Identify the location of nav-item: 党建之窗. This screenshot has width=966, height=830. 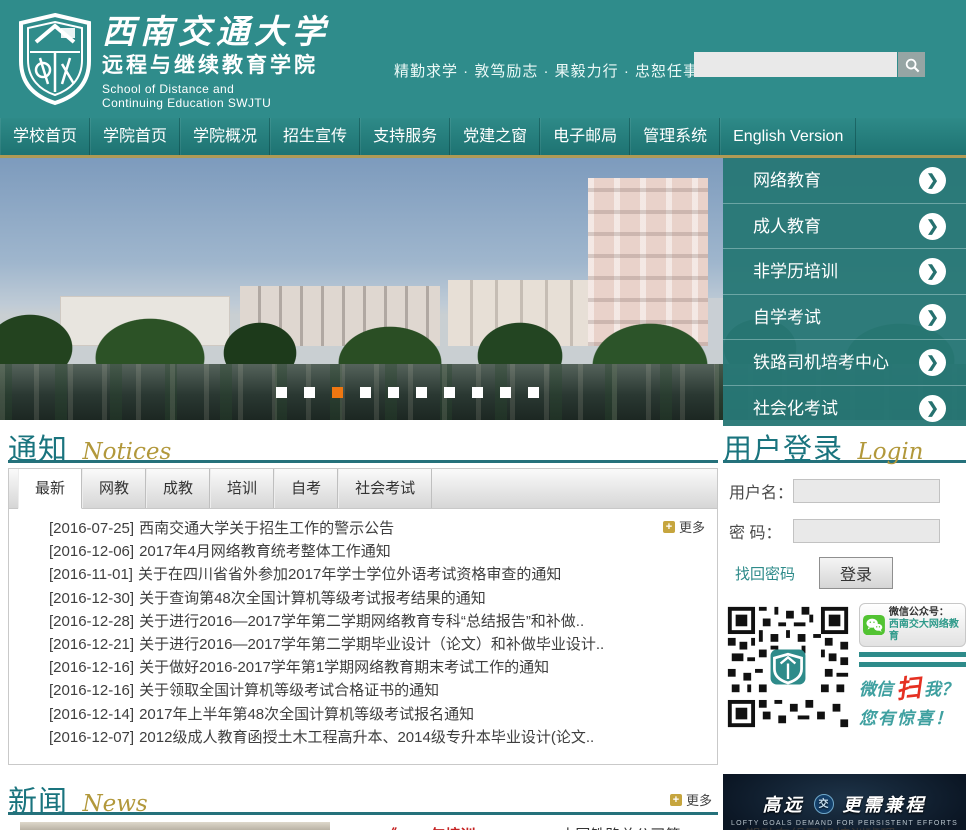
(495, 136).